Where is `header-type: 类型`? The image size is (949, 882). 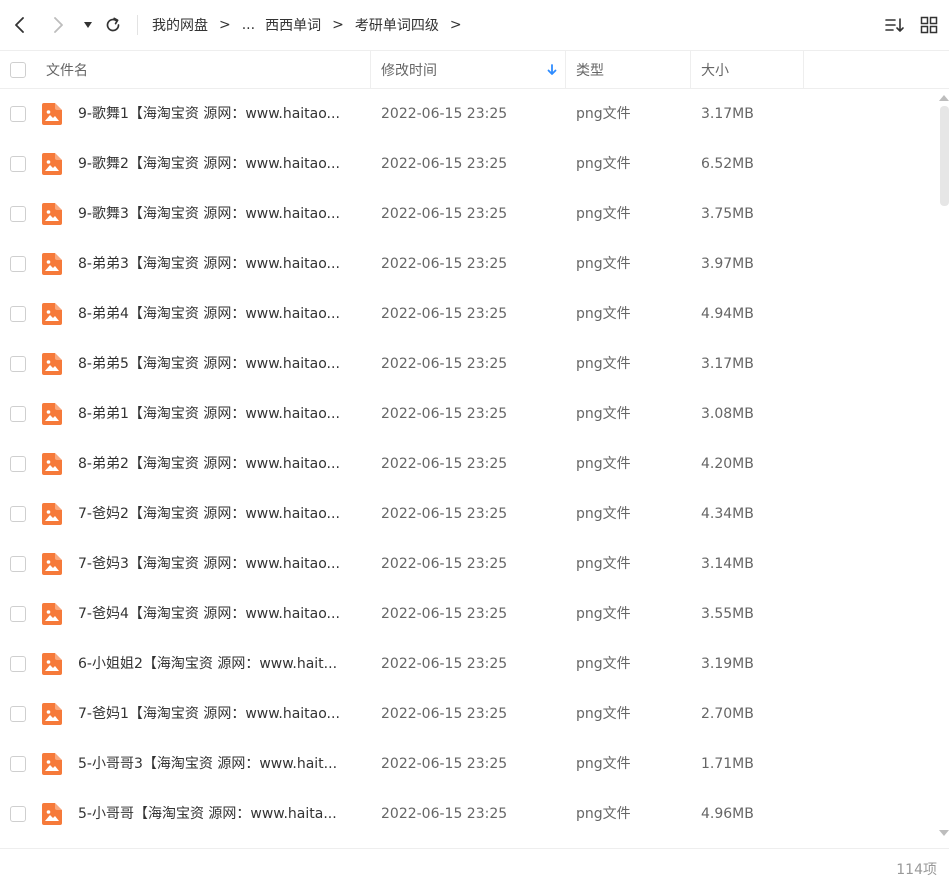 header-type: 类型 is located at coordinates (633, 70).